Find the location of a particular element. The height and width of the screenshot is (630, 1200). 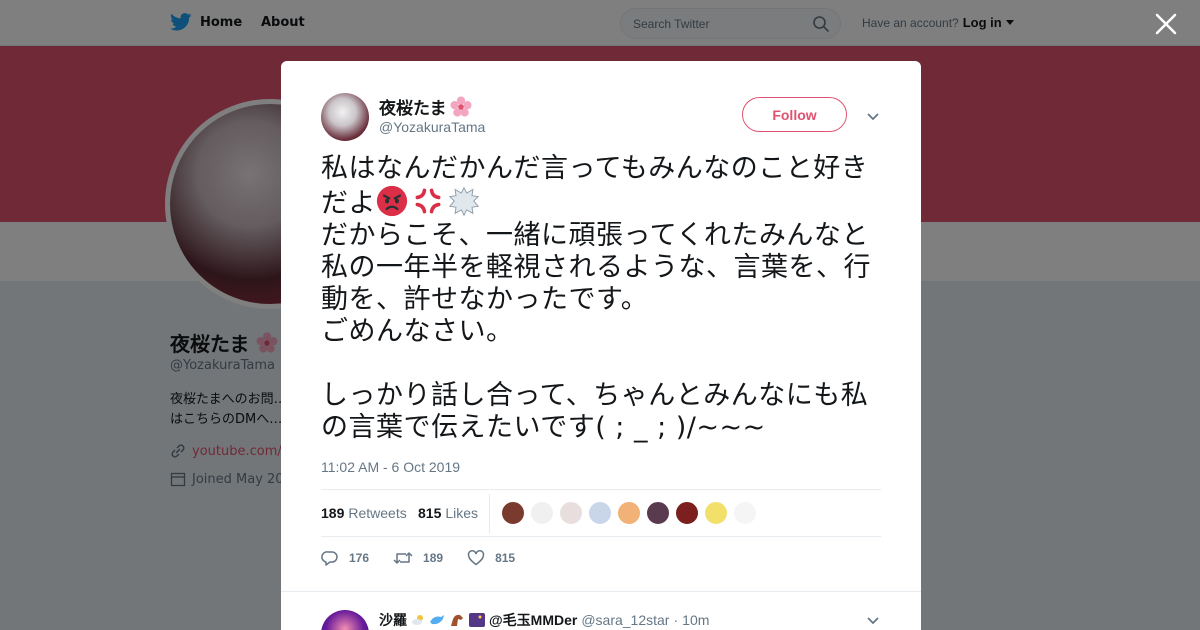

follow-button: Follow is located at coordinates (794, 114).